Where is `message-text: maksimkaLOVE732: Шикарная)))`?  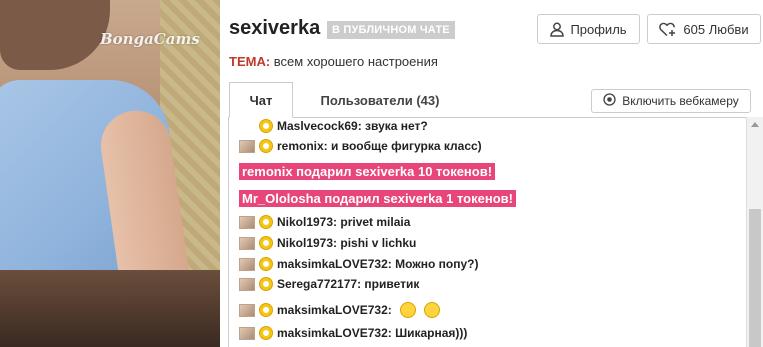 message-text: maksimkaLOVE732: Шикарная))) is located at coordinates (372, 333).